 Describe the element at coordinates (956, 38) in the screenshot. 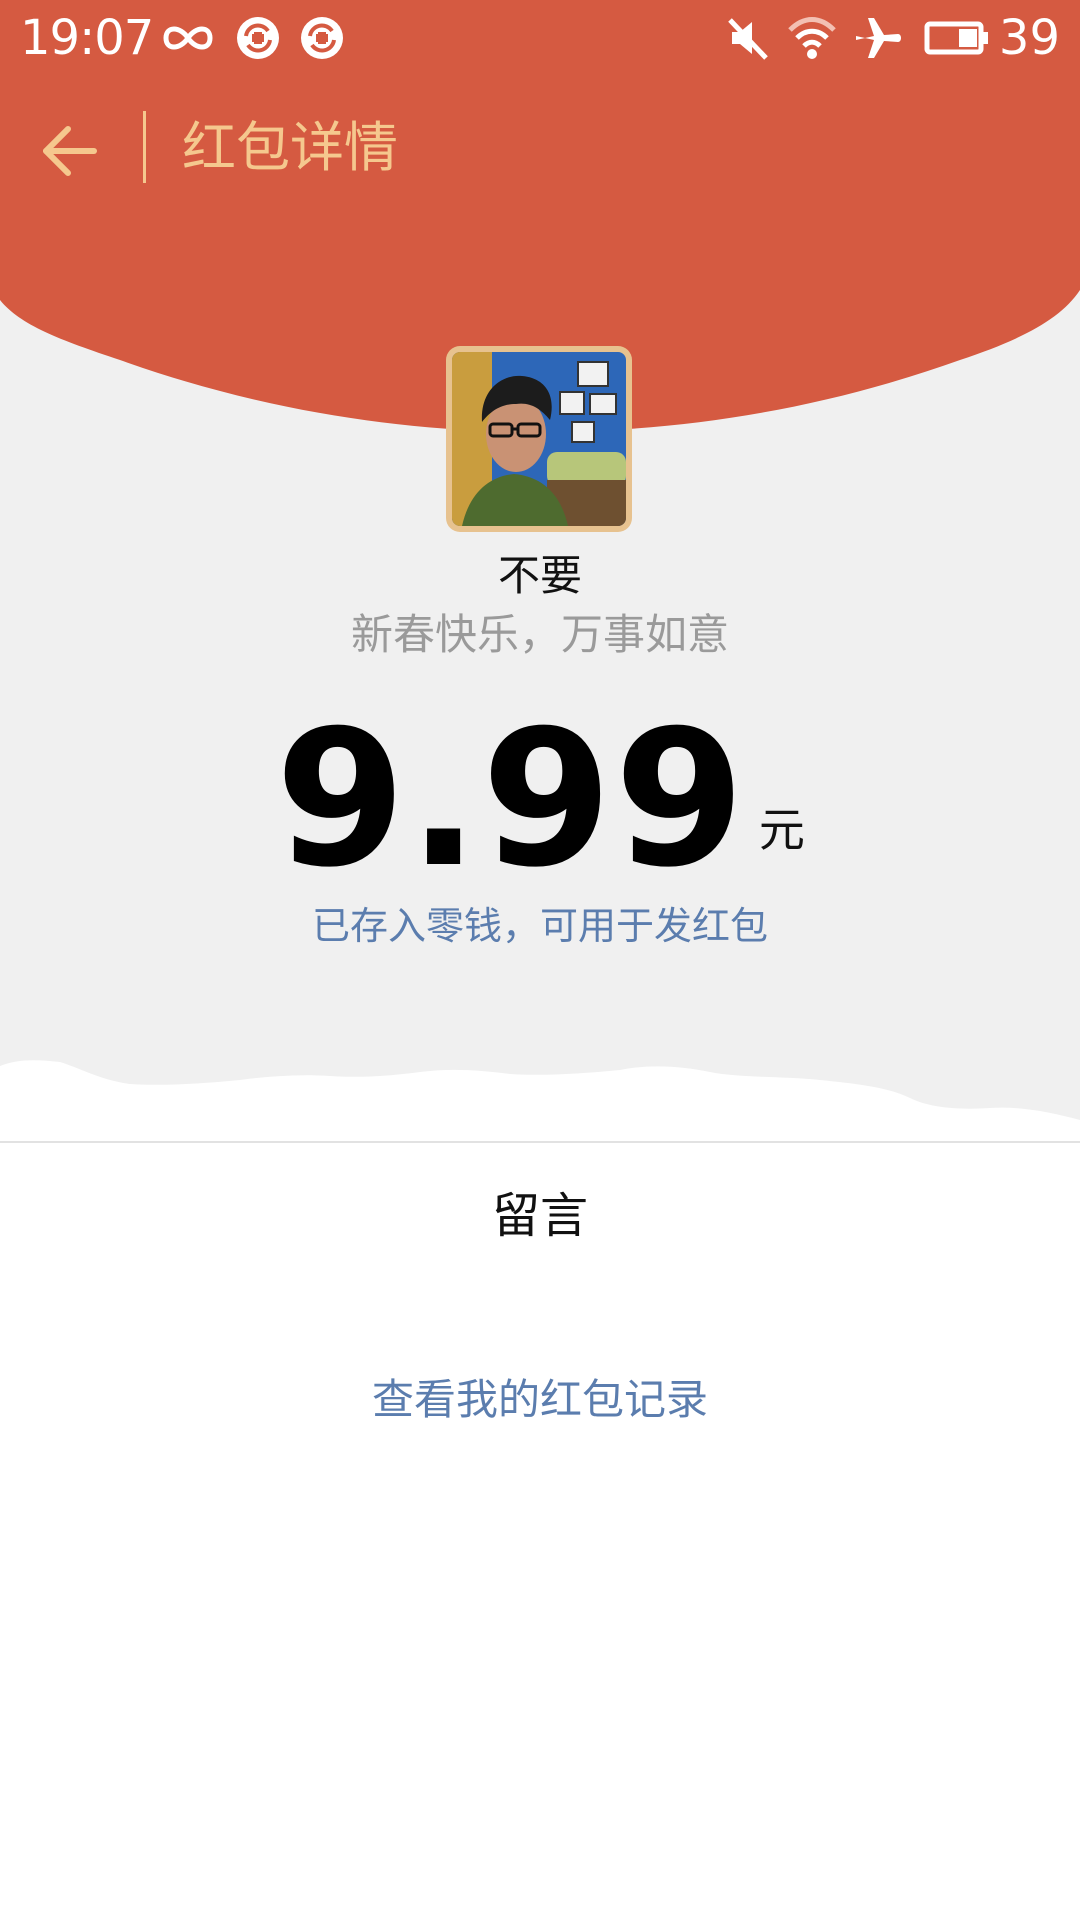

I see `battery-icon` at that location.